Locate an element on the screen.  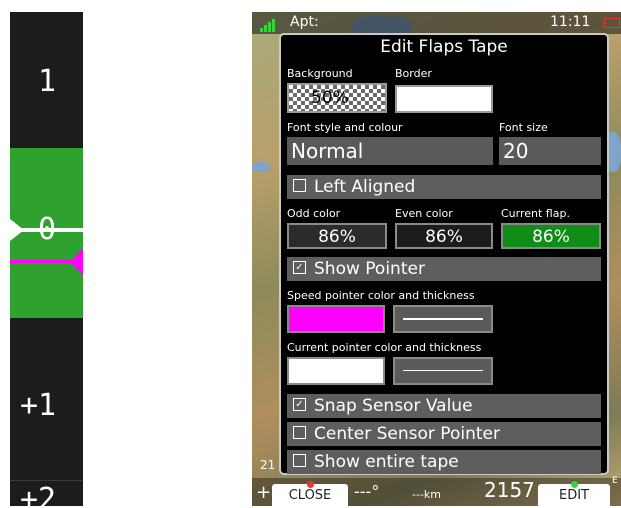
speed-pointer-label: Speed pointer color and thickness is located at coordinates (381, 295).